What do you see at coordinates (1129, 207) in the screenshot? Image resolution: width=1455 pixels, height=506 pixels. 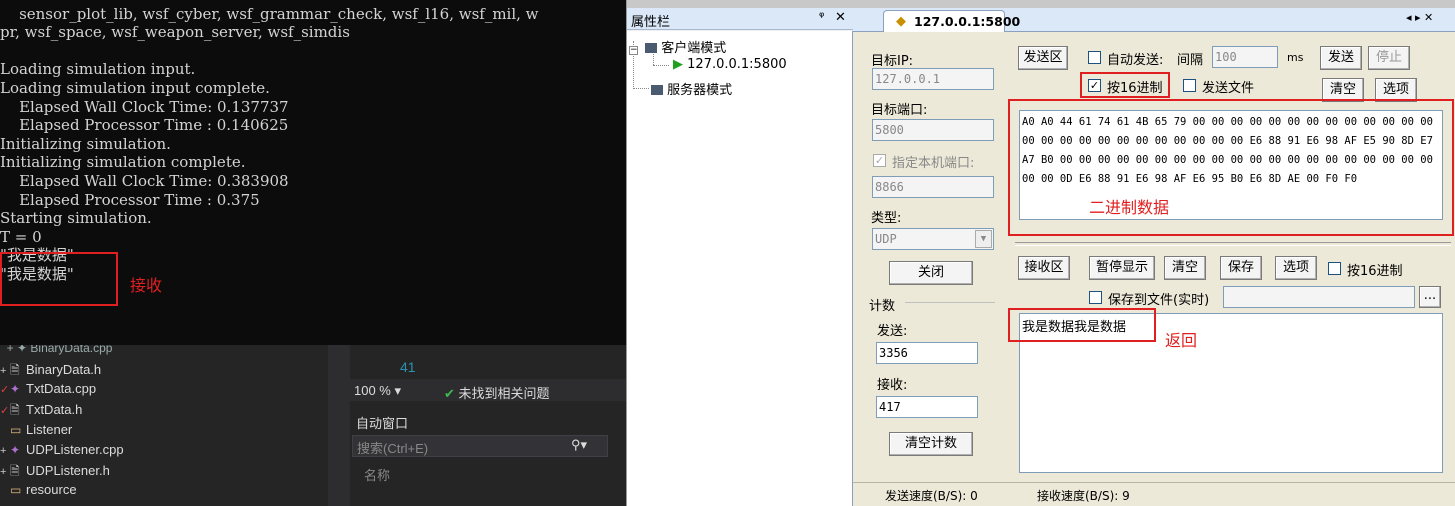 I see `binary-data-annotation: 二进制数据` at bounding box center [1129, 207].